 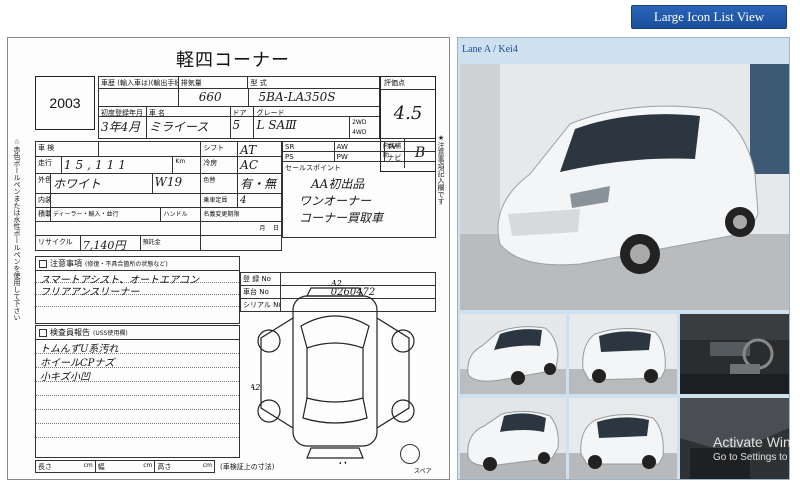 I want to click on car-diagram: A2 UA2 A1, so click(x=333, y=371).